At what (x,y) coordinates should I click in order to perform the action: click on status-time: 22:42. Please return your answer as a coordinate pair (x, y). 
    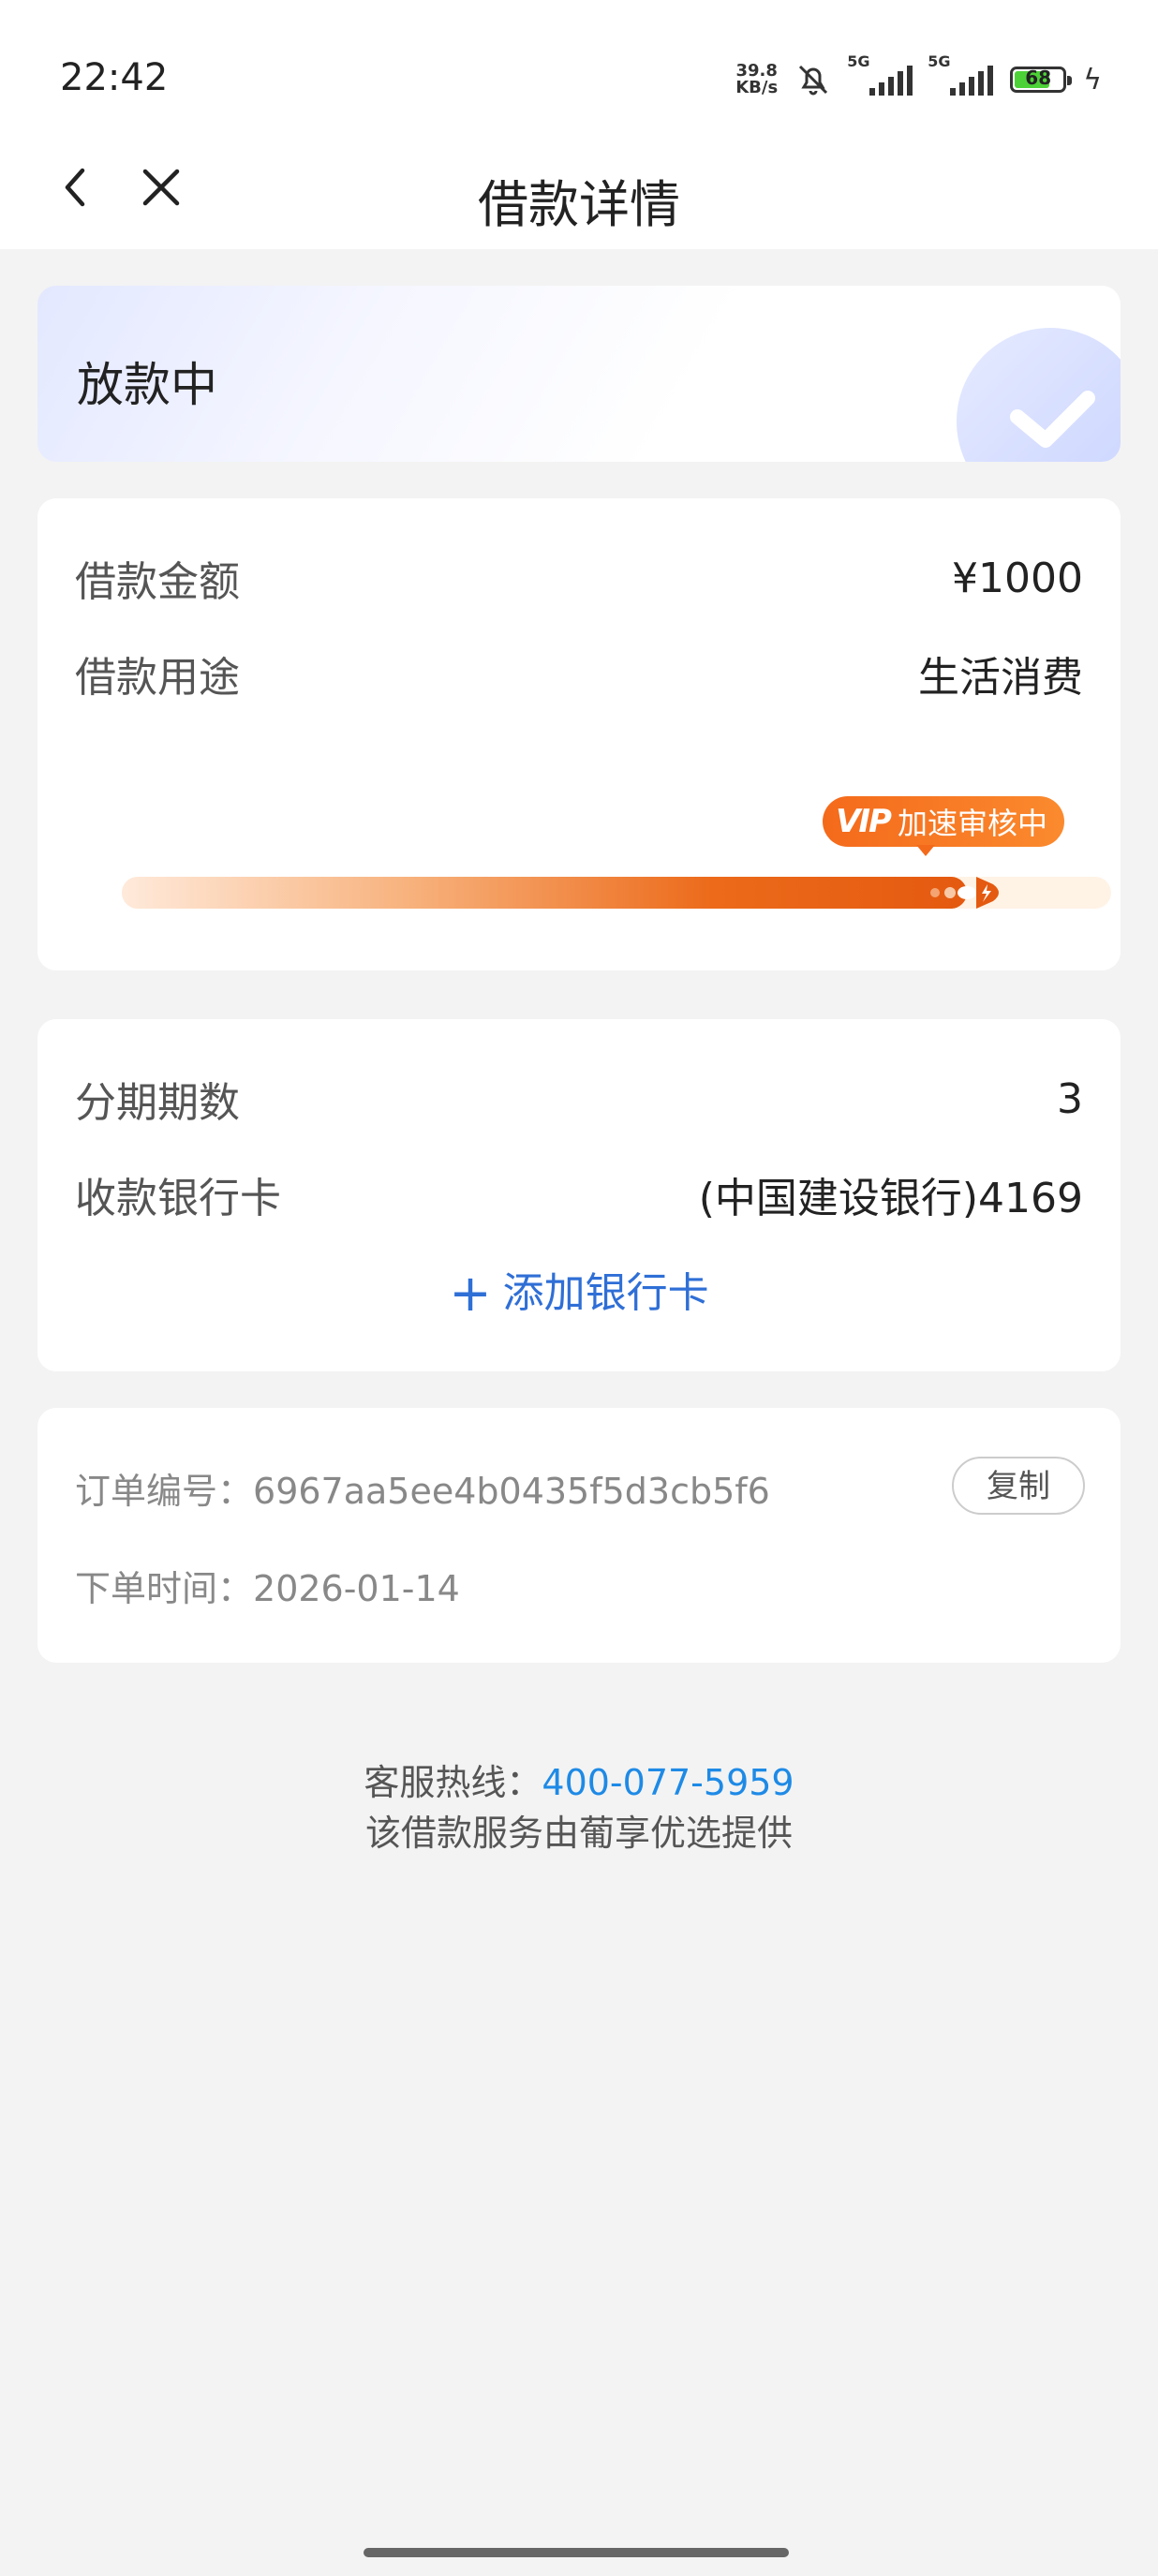
    Looking at the image, I should click on (114, 77).